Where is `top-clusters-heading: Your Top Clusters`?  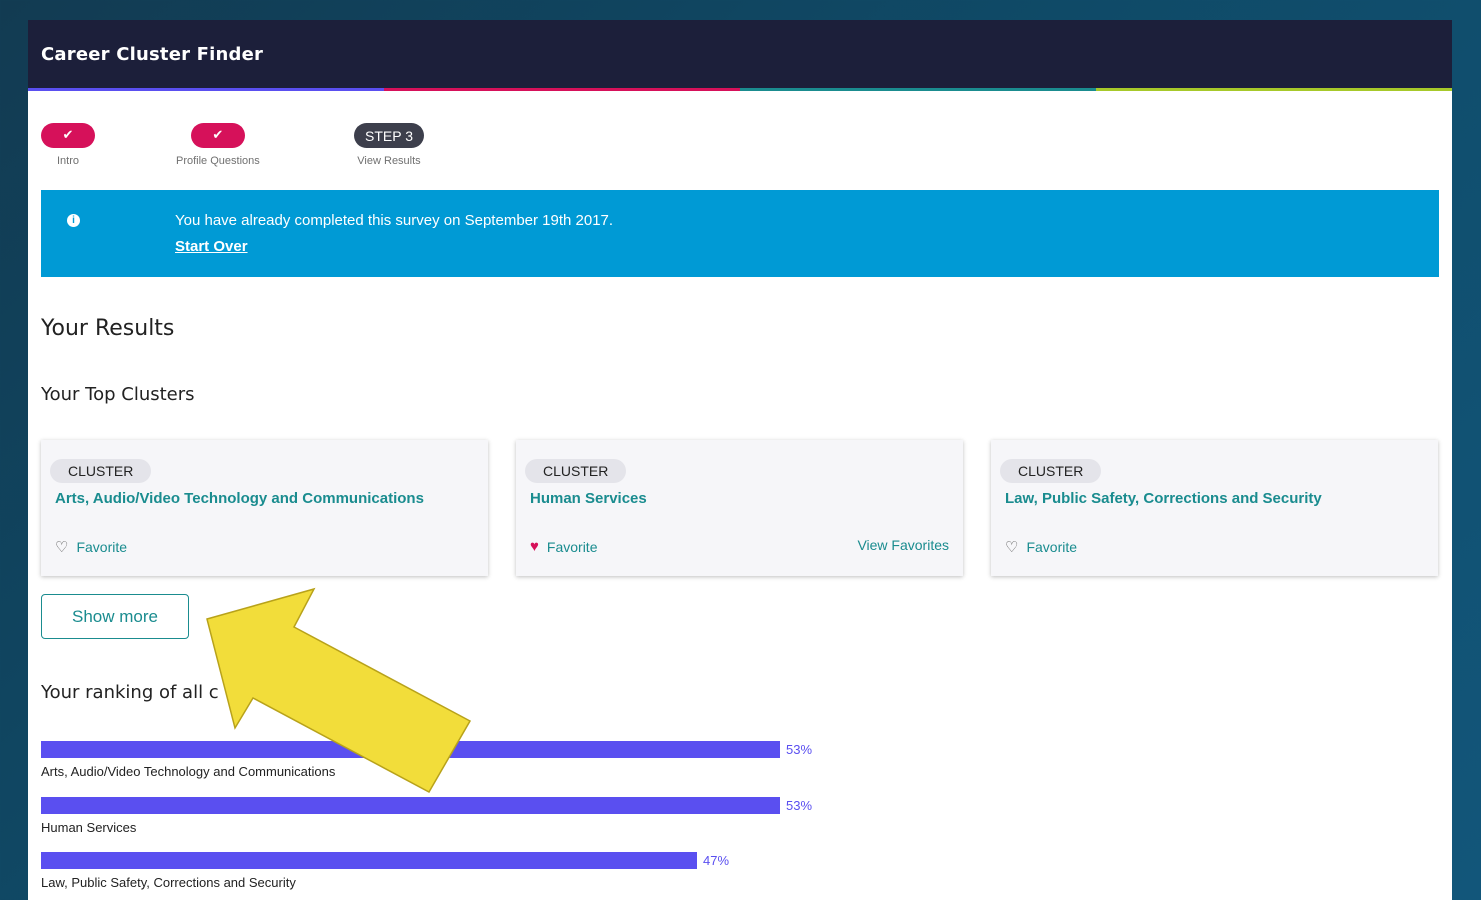 top-clusters-heading: Your Top Clusters is located at coordinates (118, 394).